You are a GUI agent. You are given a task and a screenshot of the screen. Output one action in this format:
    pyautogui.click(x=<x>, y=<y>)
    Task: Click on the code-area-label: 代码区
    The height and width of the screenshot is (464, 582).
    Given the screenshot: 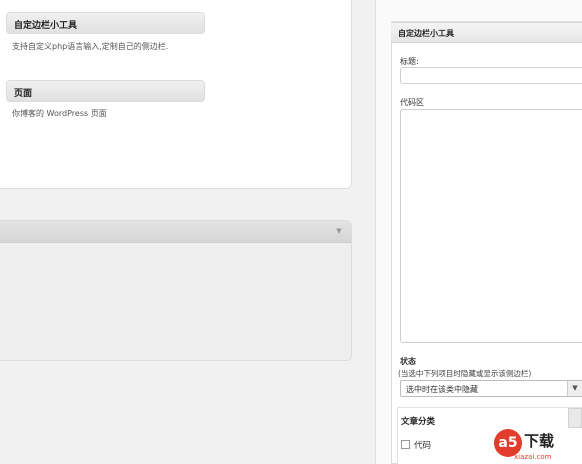 What is the action you would take?
    pyautogui.click(x=412, y=102)
    